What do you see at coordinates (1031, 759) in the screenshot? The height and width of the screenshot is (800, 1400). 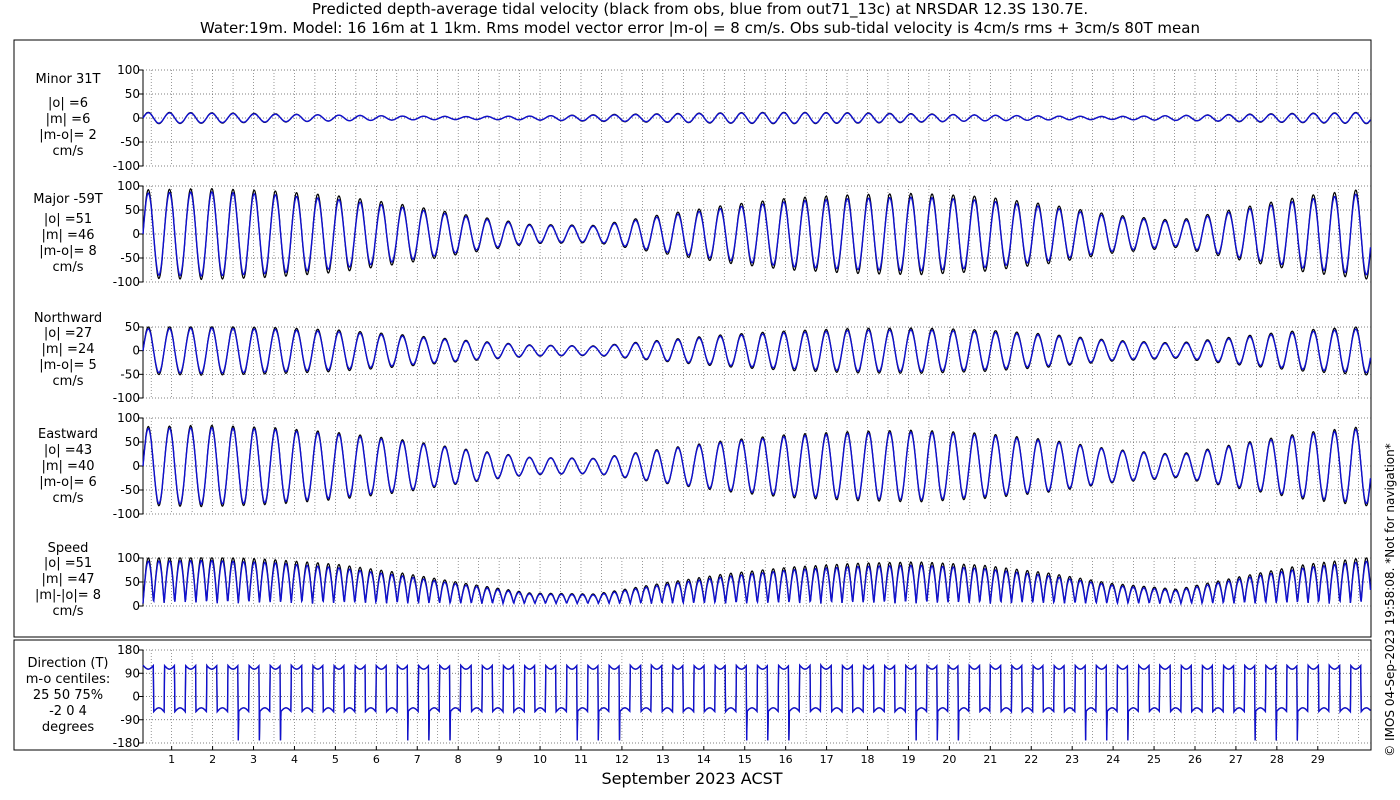 I see `x-tick-label: 22` at bounding box center [1031, 759].